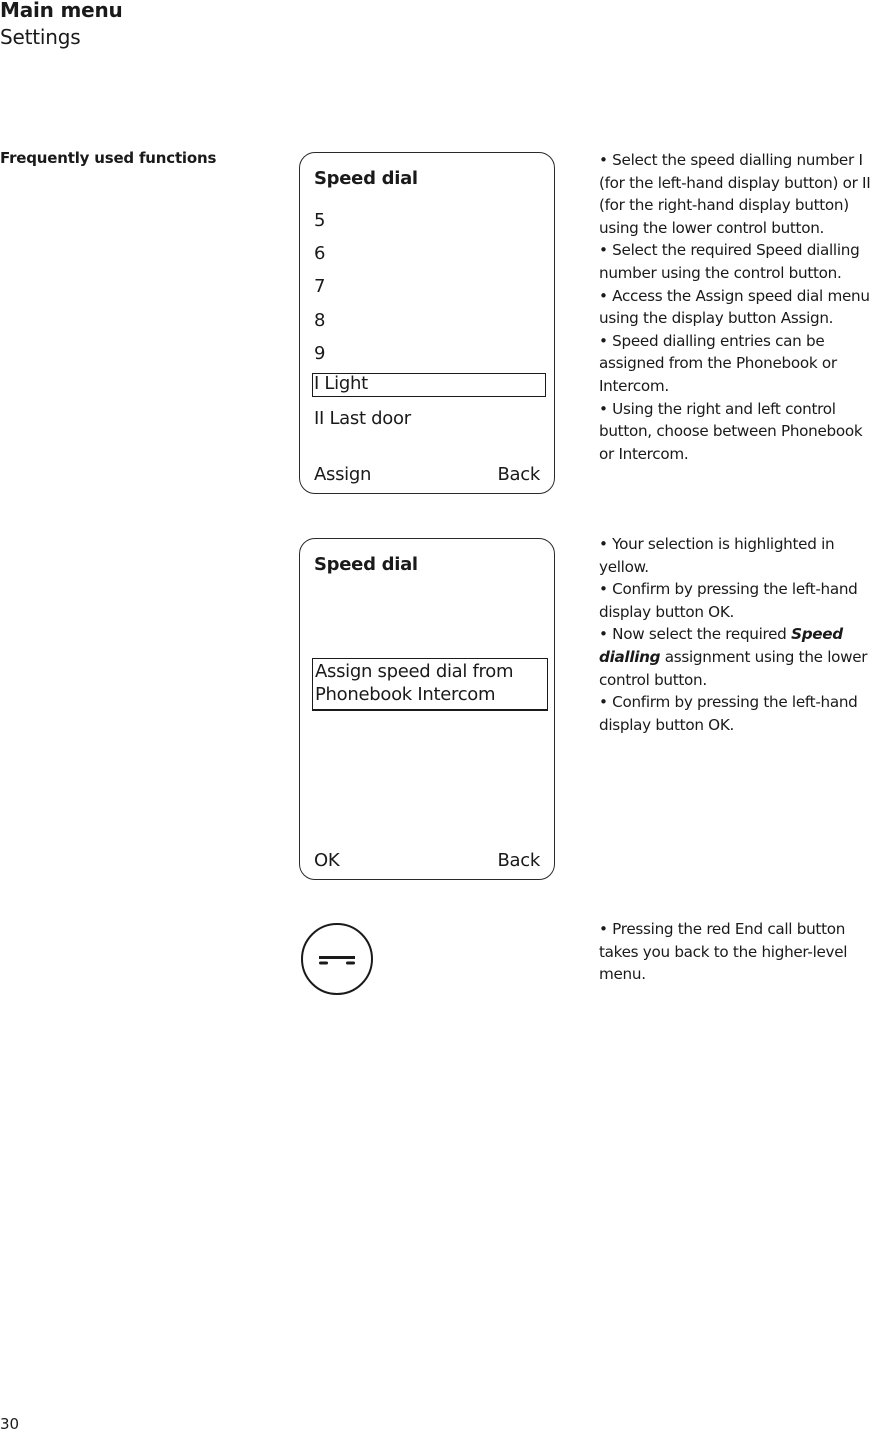 The image size is (874, 1435). I want to click on softkey-ok: OK, so click(327, 860).